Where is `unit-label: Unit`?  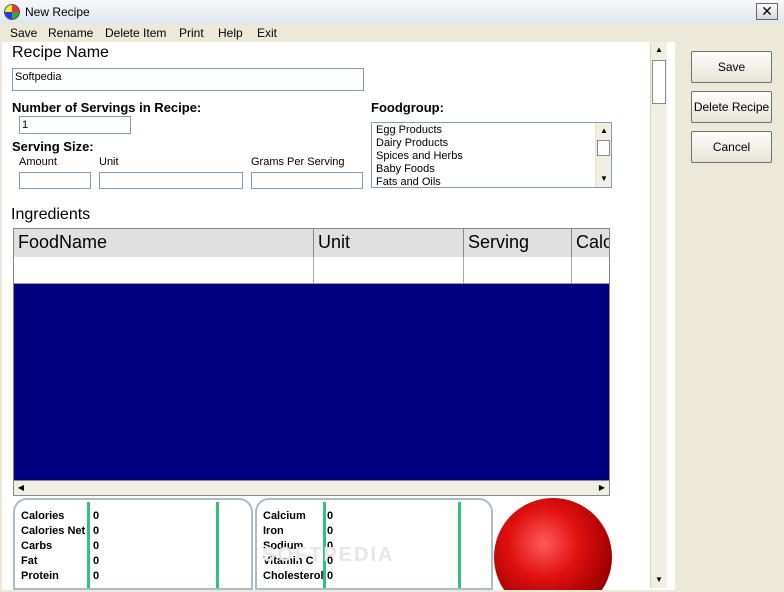
unit-label: Unit is located at coordinates (109, 162).